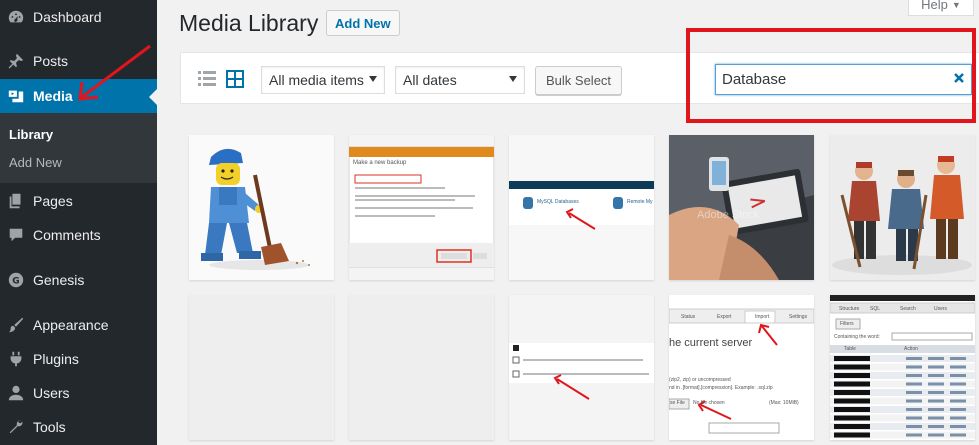 Image resolution: width=979 pixels, height=445 pixels. What do you see at coordinates (380, 163) in the screenshot?
I see `tile-caption: Make a new backup` at bounding box center [380, 163].